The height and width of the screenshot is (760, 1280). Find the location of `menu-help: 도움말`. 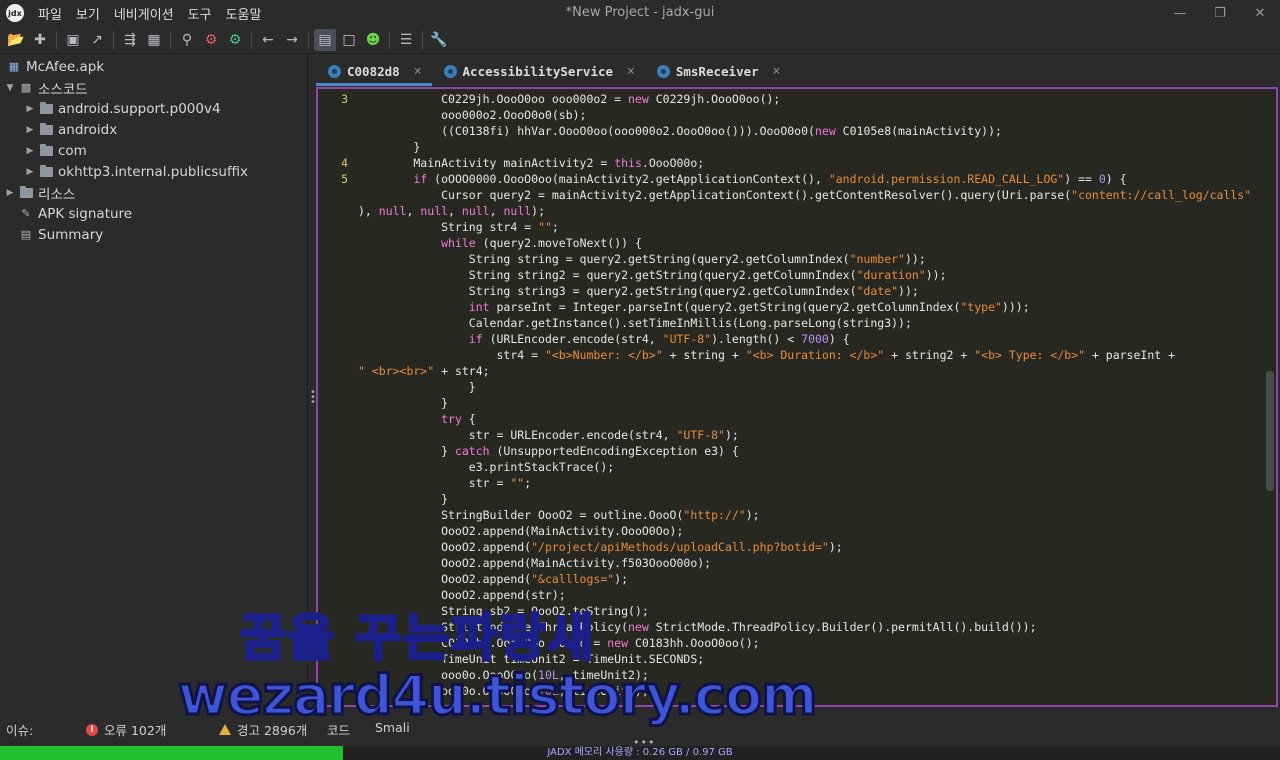

menu-help: 도움말 is located at coordinates (244, 13).